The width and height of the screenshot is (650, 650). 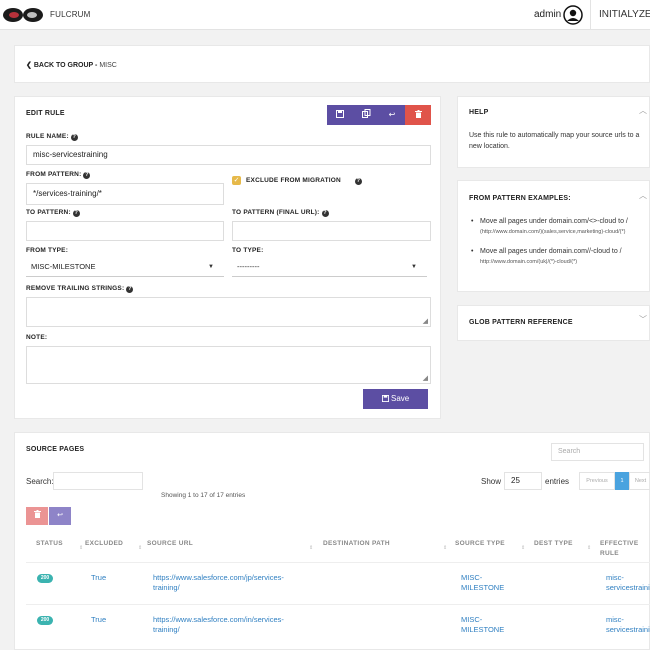 I want to click on effective-rule-line: misc-, so click(x=615, y=619).